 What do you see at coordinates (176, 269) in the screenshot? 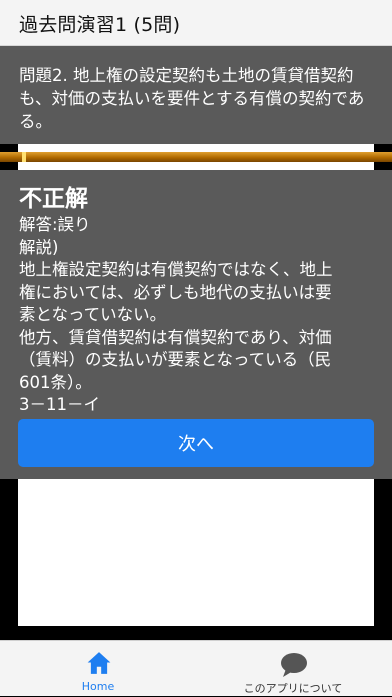
I see `explanation-line: 地上権設定契約は有償契約ではなく、地上` at bounding box center [176, 269].